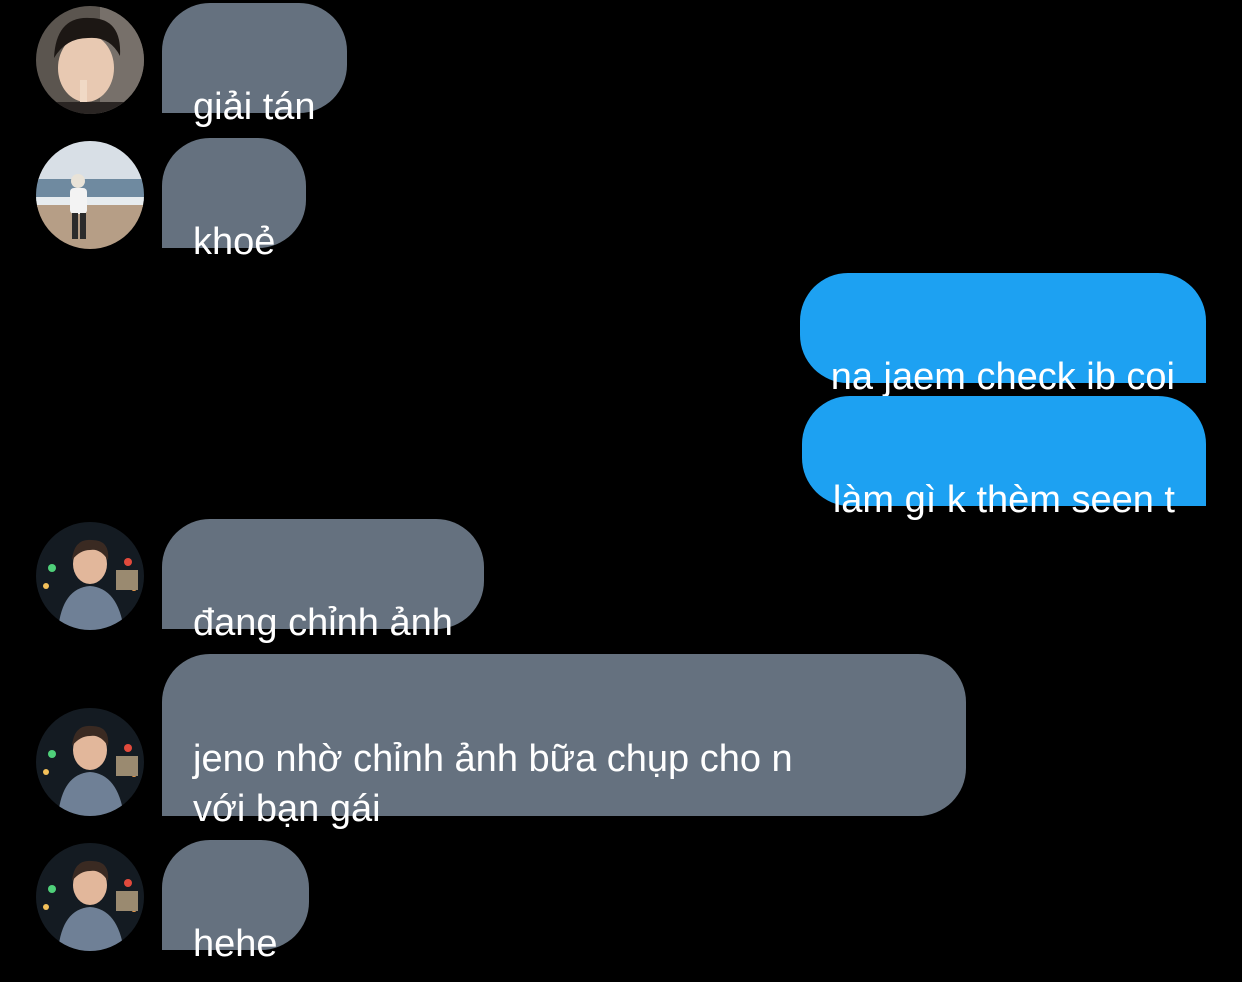  I want to click on message-bubble-incoming: giải tán, so click(254, 65).